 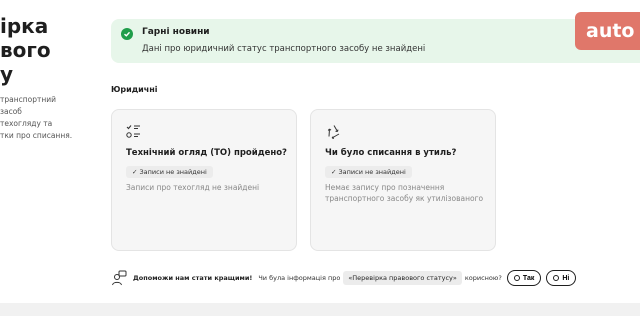 I want to click on recycle-icon, so click(x=333, y=132).